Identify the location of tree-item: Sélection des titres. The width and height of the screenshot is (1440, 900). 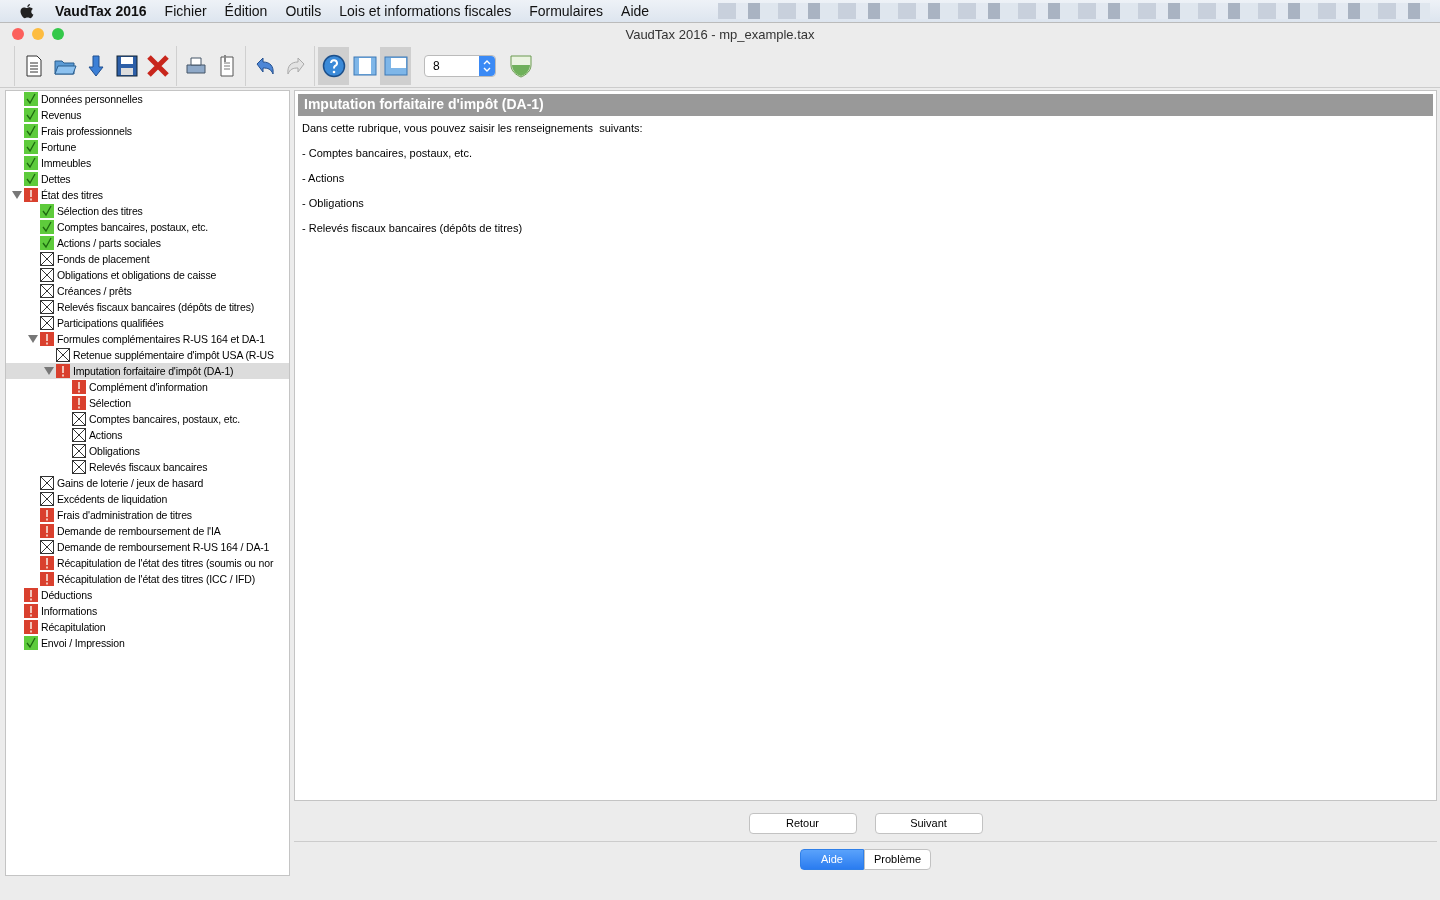
(147, 211).